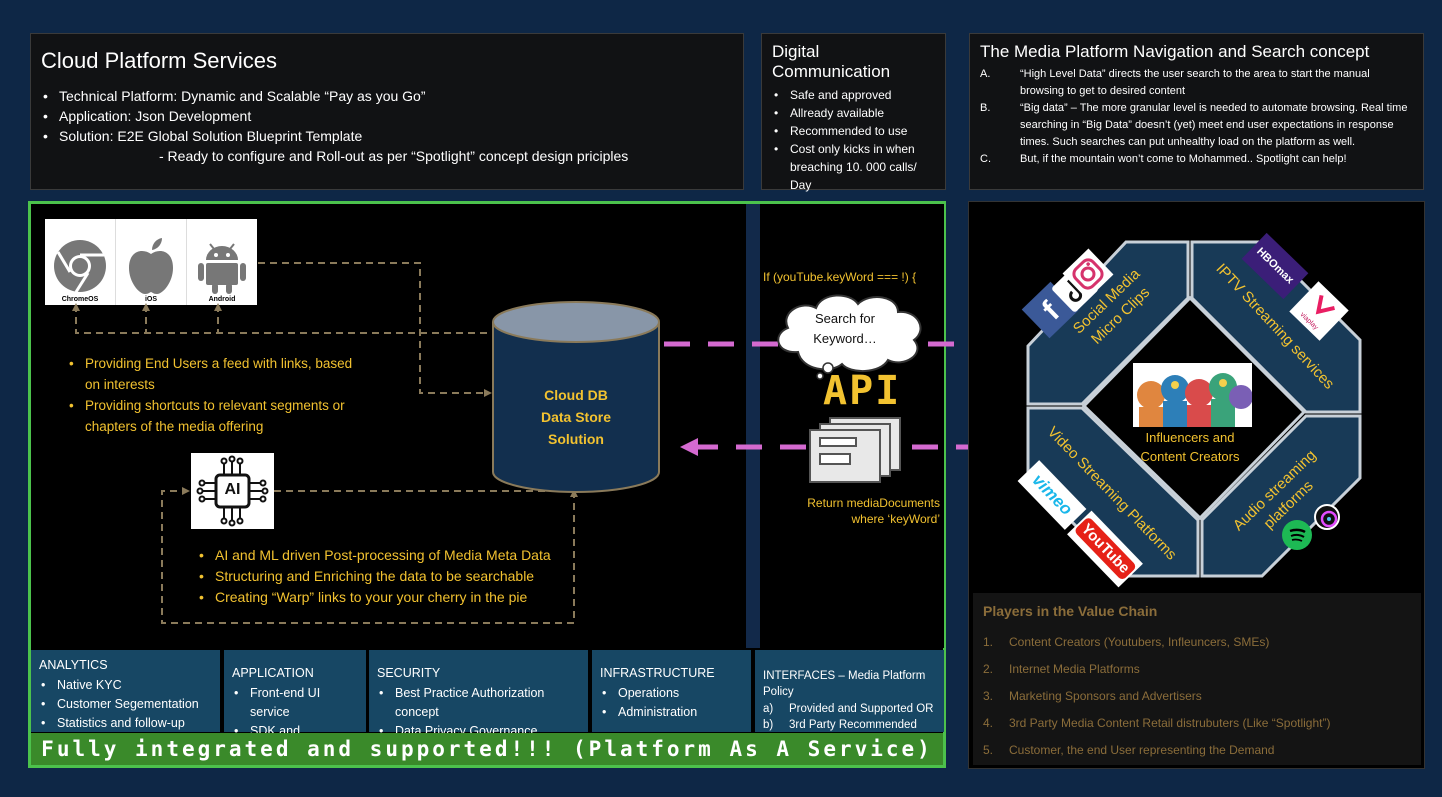 The image size is (1442, 797). I want to click on documents-icon, so click(855, 450).